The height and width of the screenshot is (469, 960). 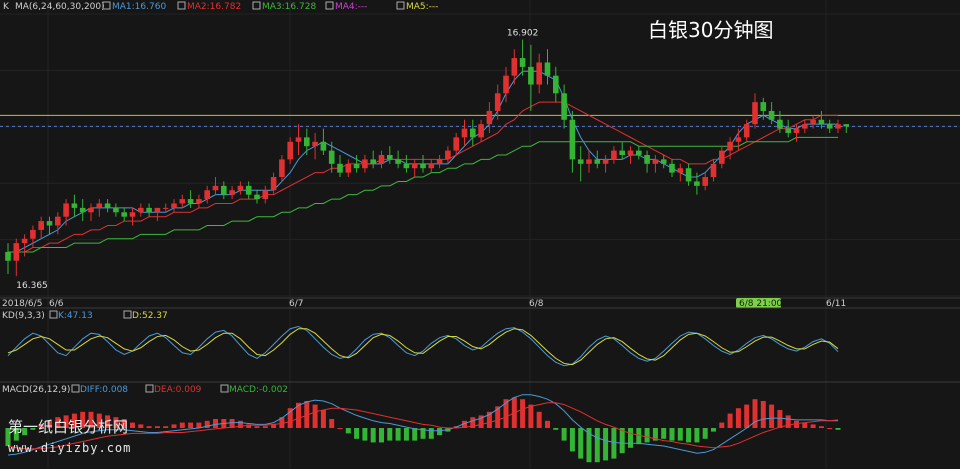 I want to click on legend-ma2: MA2:16.782, so click(x=214, y=7).